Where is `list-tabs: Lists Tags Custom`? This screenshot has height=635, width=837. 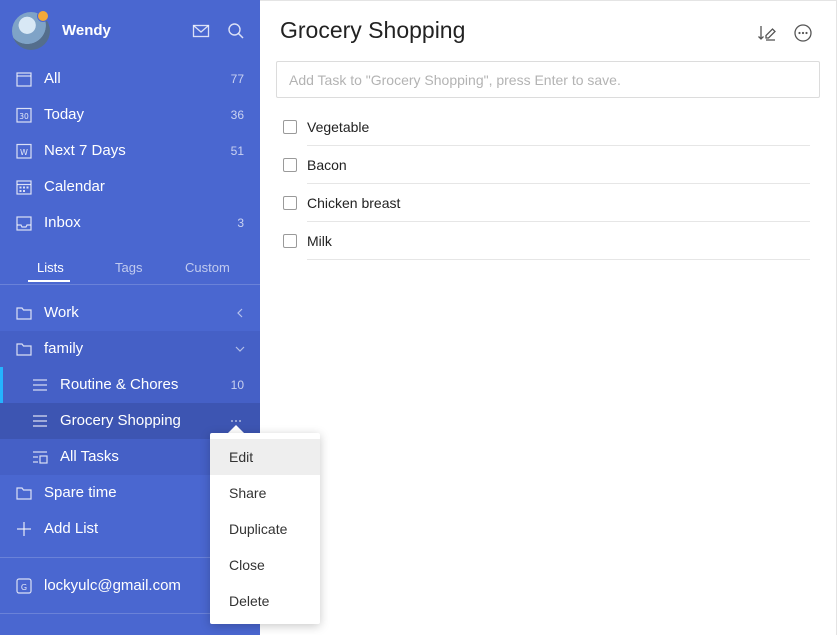
list-tabs: Lists Tags Custom is located at coordinates (130, 267).